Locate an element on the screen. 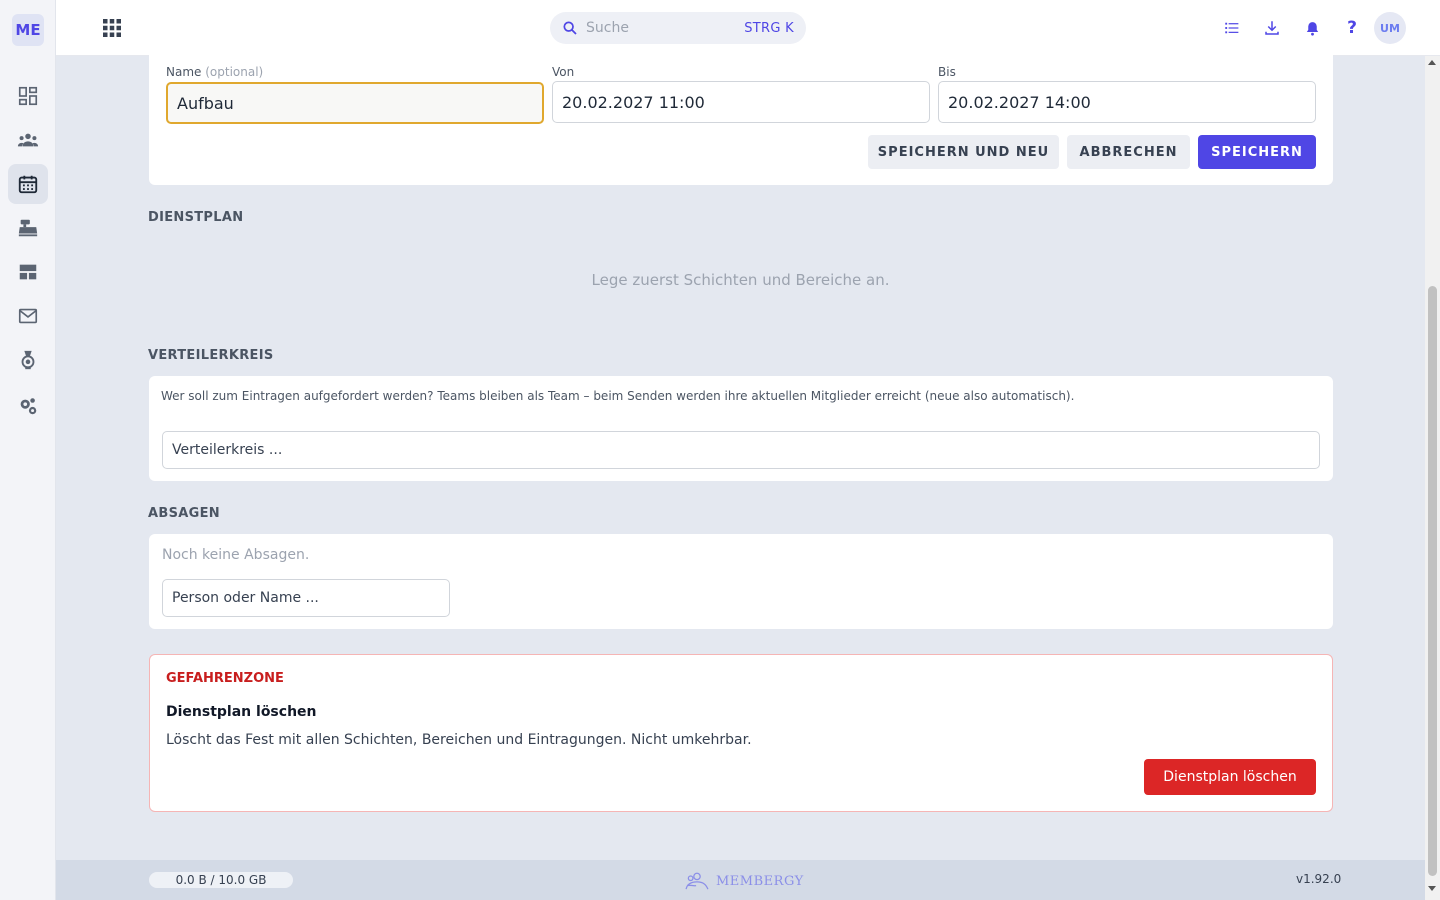  sidebar-item-awards is located at coordinates (28, 360).